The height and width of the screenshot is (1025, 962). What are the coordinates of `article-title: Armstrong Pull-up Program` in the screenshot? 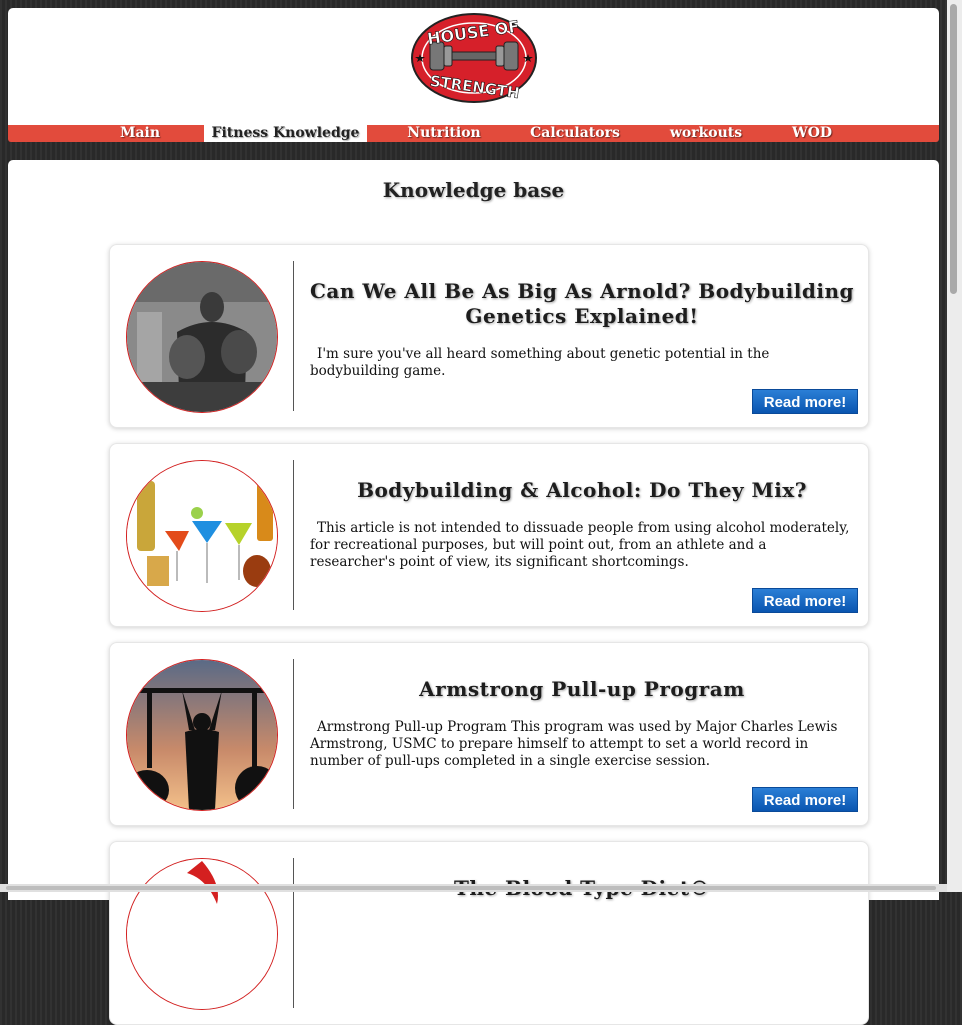 It's located at (582, 689).